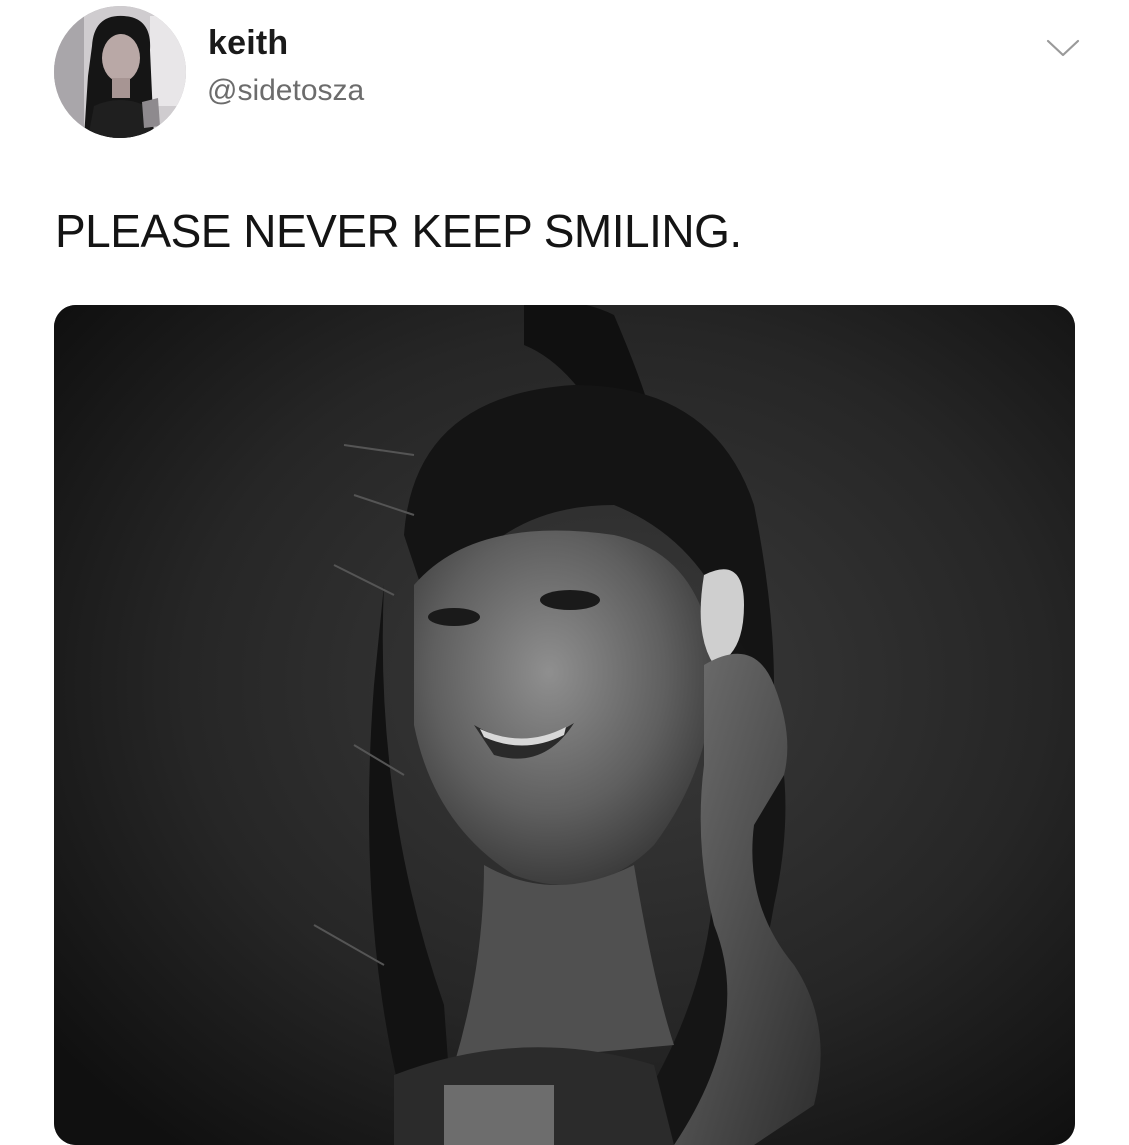  What do you see at coordinates (285, 91) in the screenshot?
I see `user-handle: @sidetosza` at bounding box center [285, 91].